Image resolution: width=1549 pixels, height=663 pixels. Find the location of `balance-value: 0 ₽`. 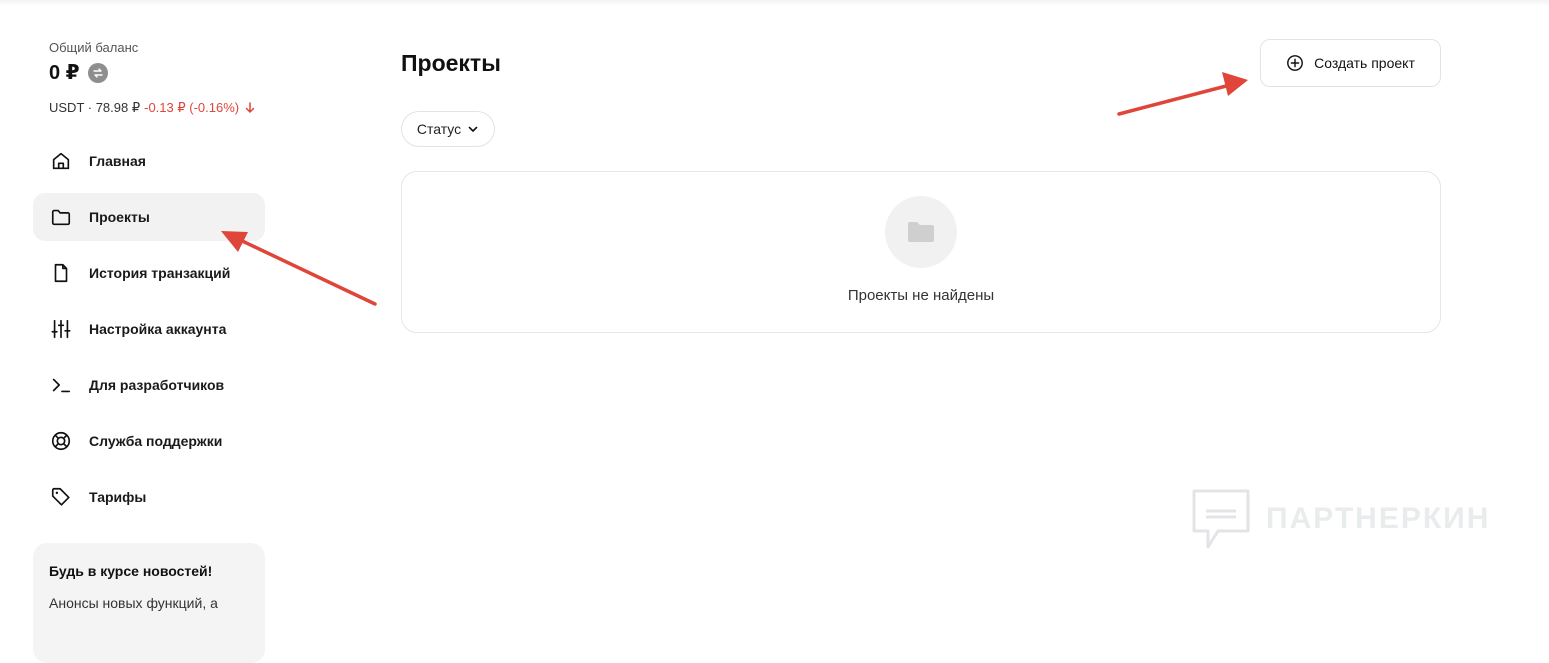

balance-value: 0 ₽ is located at coordinates (64, 73).